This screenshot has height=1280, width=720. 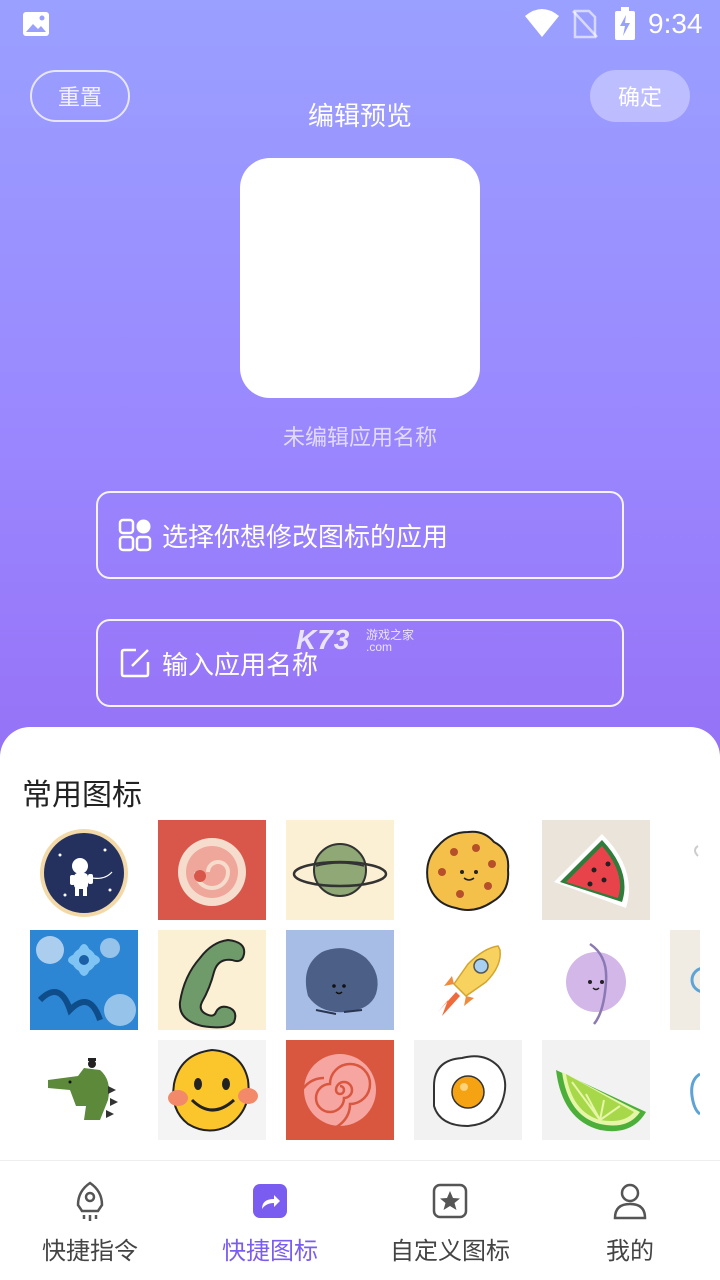 What do you see at coordinates (90, 1251) in the screenshot?
I see `nav-shortcuts-label: 快捷指令` at bounding box center [90, 1251].